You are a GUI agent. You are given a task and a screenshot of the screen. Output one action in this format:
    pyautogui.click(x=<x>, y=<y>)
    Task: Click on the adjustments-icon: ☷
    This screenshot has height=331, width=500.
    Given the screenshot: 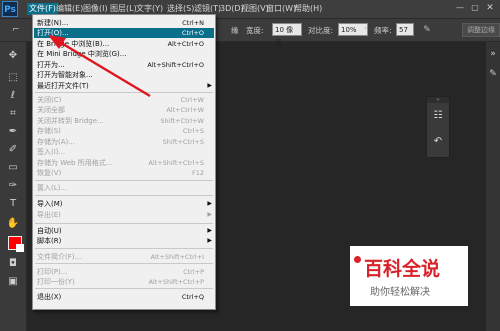 What is the action you would take?
    pyautogui.click(x=438, y=116)
    